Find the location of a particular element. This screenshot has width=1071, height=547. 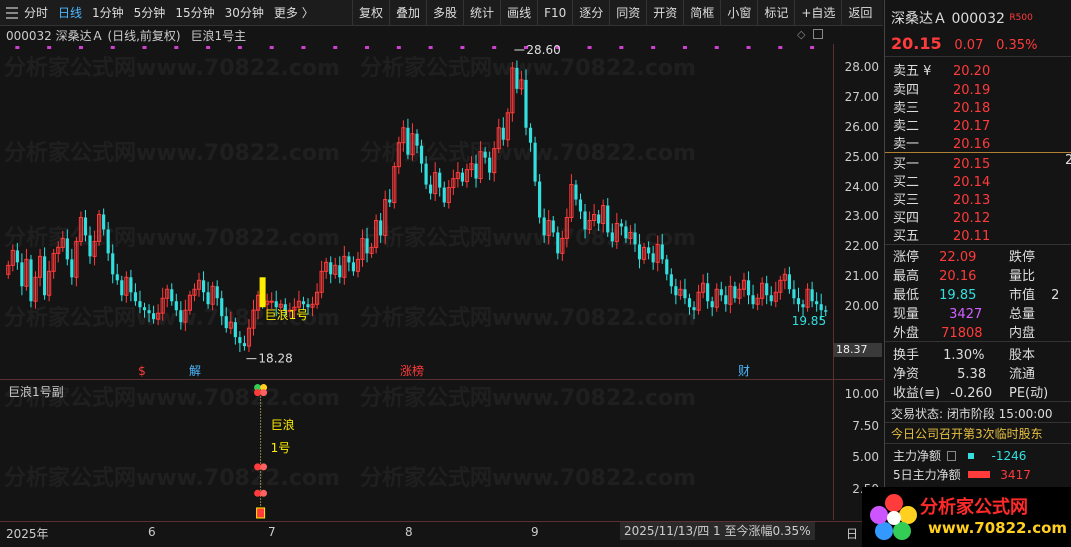

event-marker: 财 is located at coordinates (744, 371).